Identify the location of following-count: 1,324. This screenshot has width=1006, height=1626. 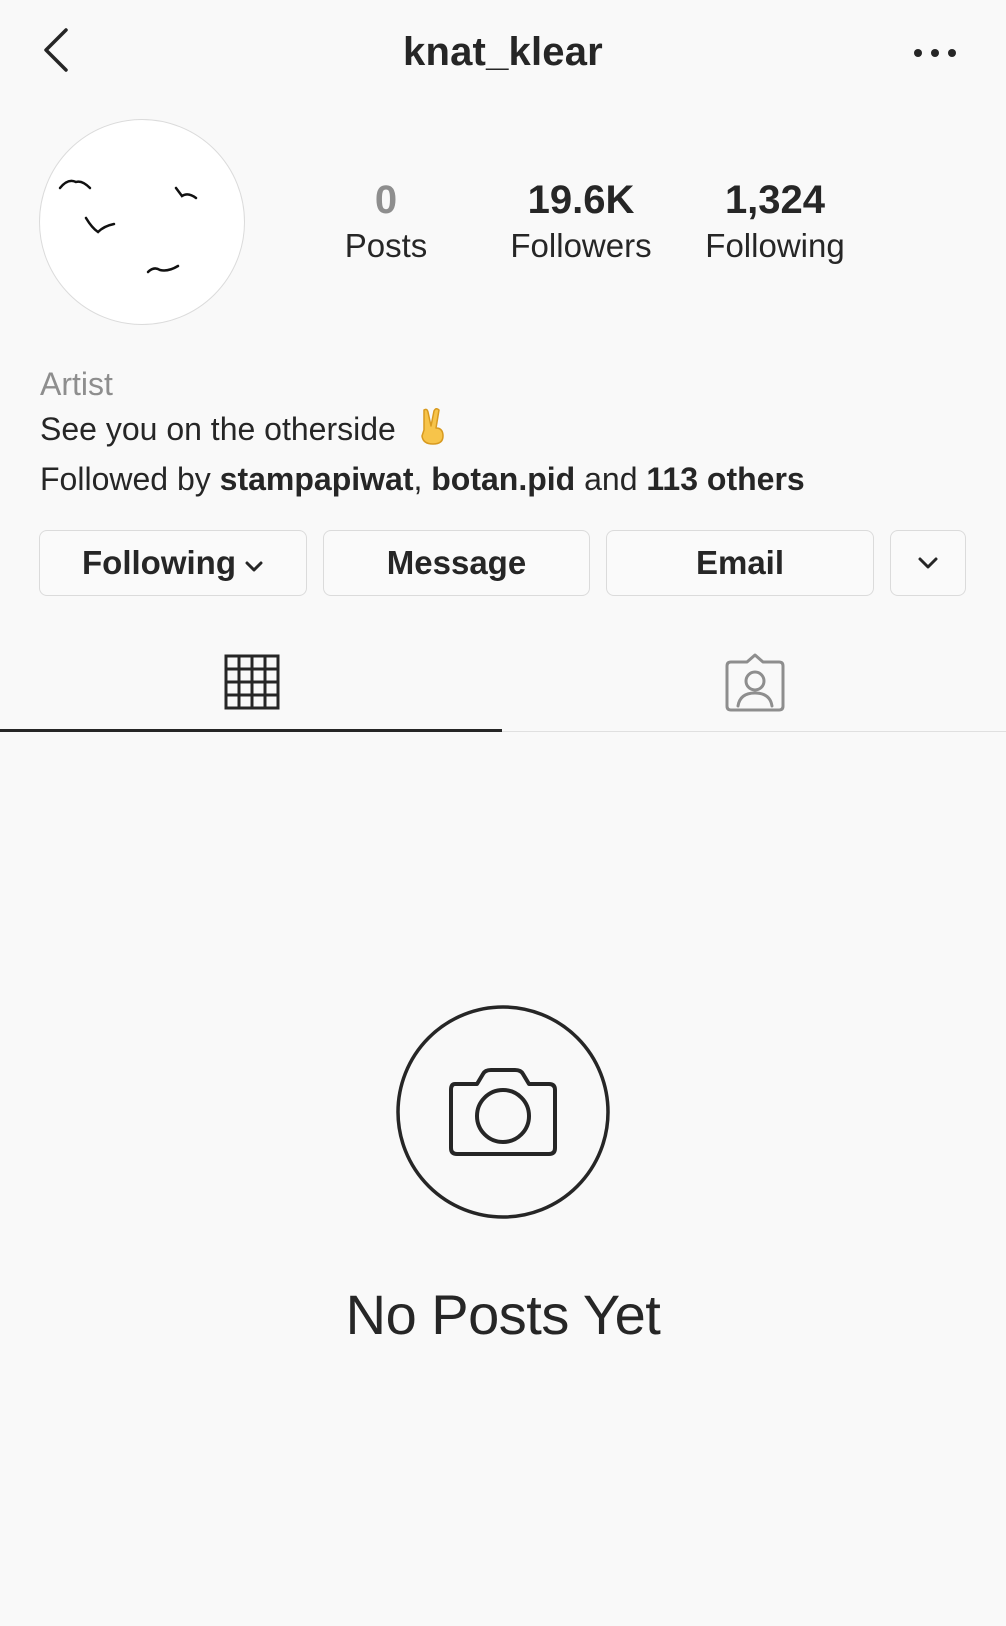
(775, 200).